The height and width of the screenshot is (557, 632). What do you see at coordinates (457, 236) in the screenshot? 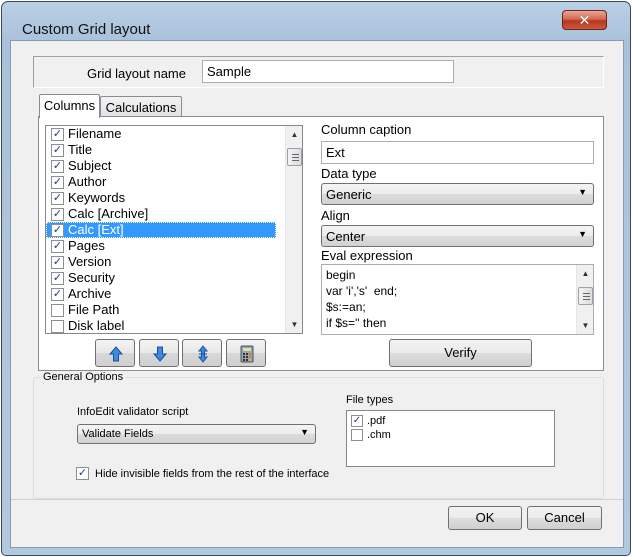
I see `align-select: Center ▼` at bounding box center [457, 236].